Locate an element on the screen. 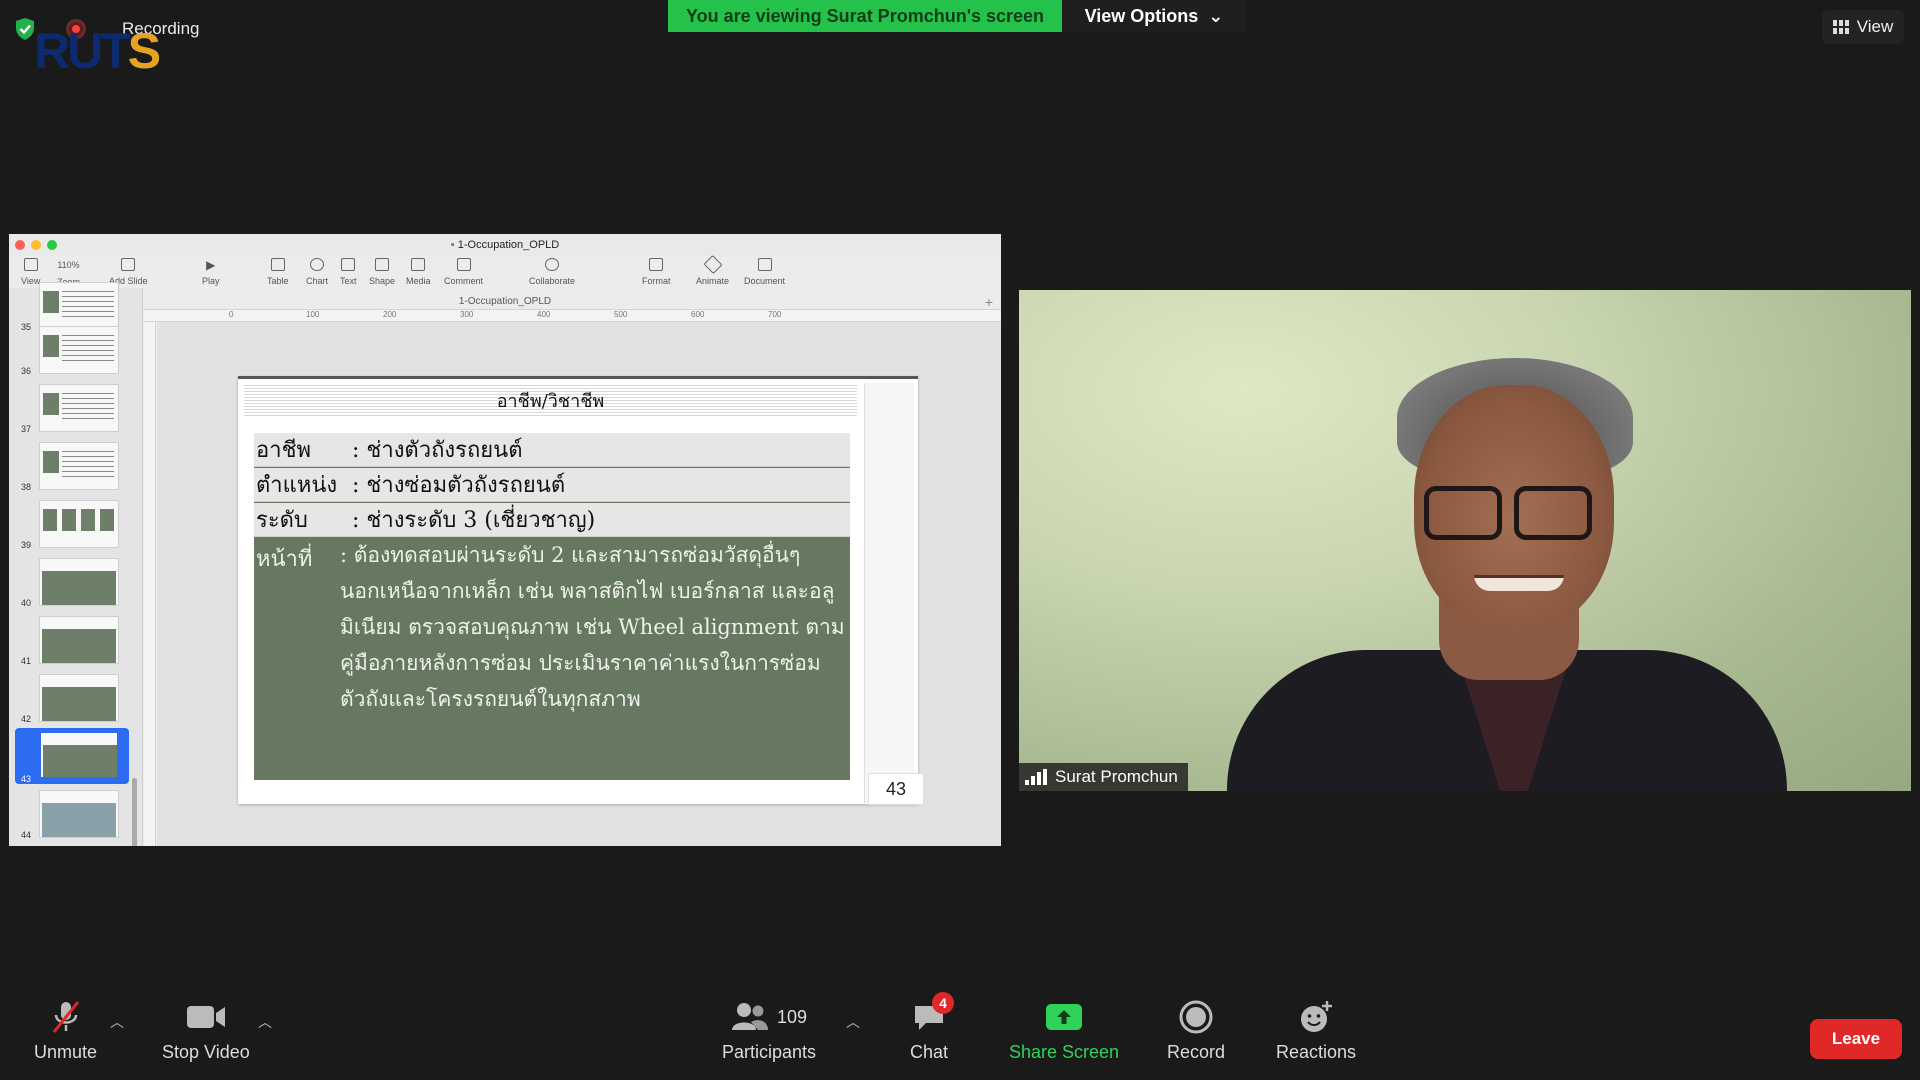  occupation-key: อาชีพ is located at coordinates (283, 450).